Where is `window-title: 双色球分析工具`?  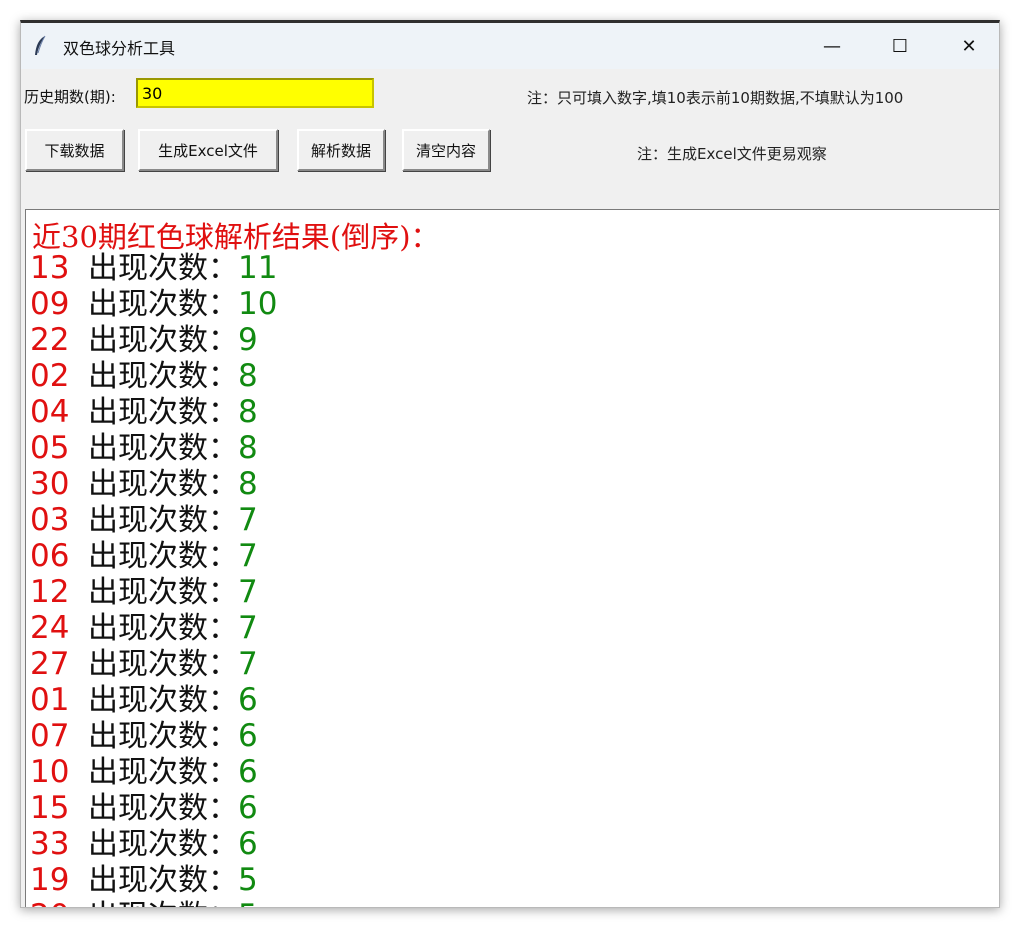
window-title: 双色球分析工具 is located at coordinates (119, 48).